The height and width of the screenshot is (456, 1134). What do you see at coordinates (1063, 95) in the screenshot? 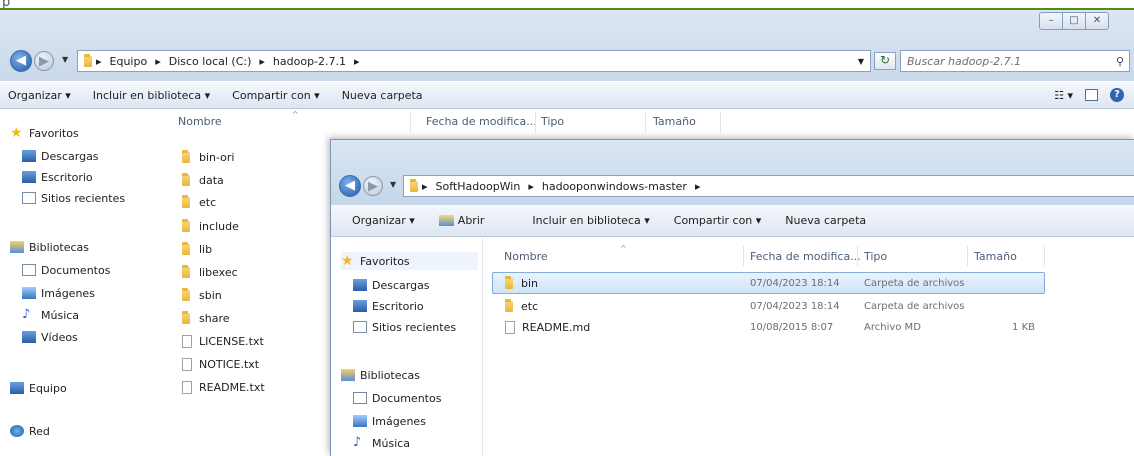
I see `view-options-icon: ☷ ▾` at bounding box center [1063, 95].